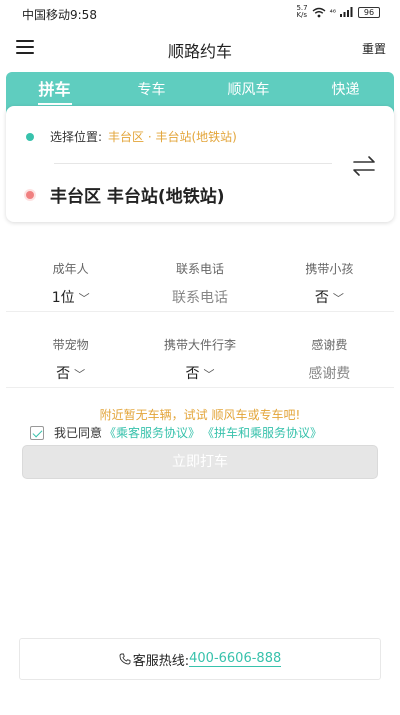 The image size is (400, 715). Describe the element at coordinates (329, 373) in the screenshot. I see `tip-input: 感谢费` at that location.